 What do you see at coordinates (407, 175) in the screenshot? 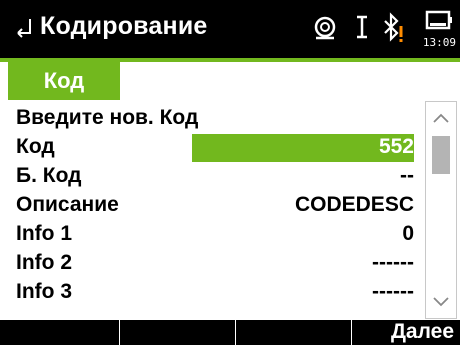
I see `field-value: --` at bounding box center [407, 175].